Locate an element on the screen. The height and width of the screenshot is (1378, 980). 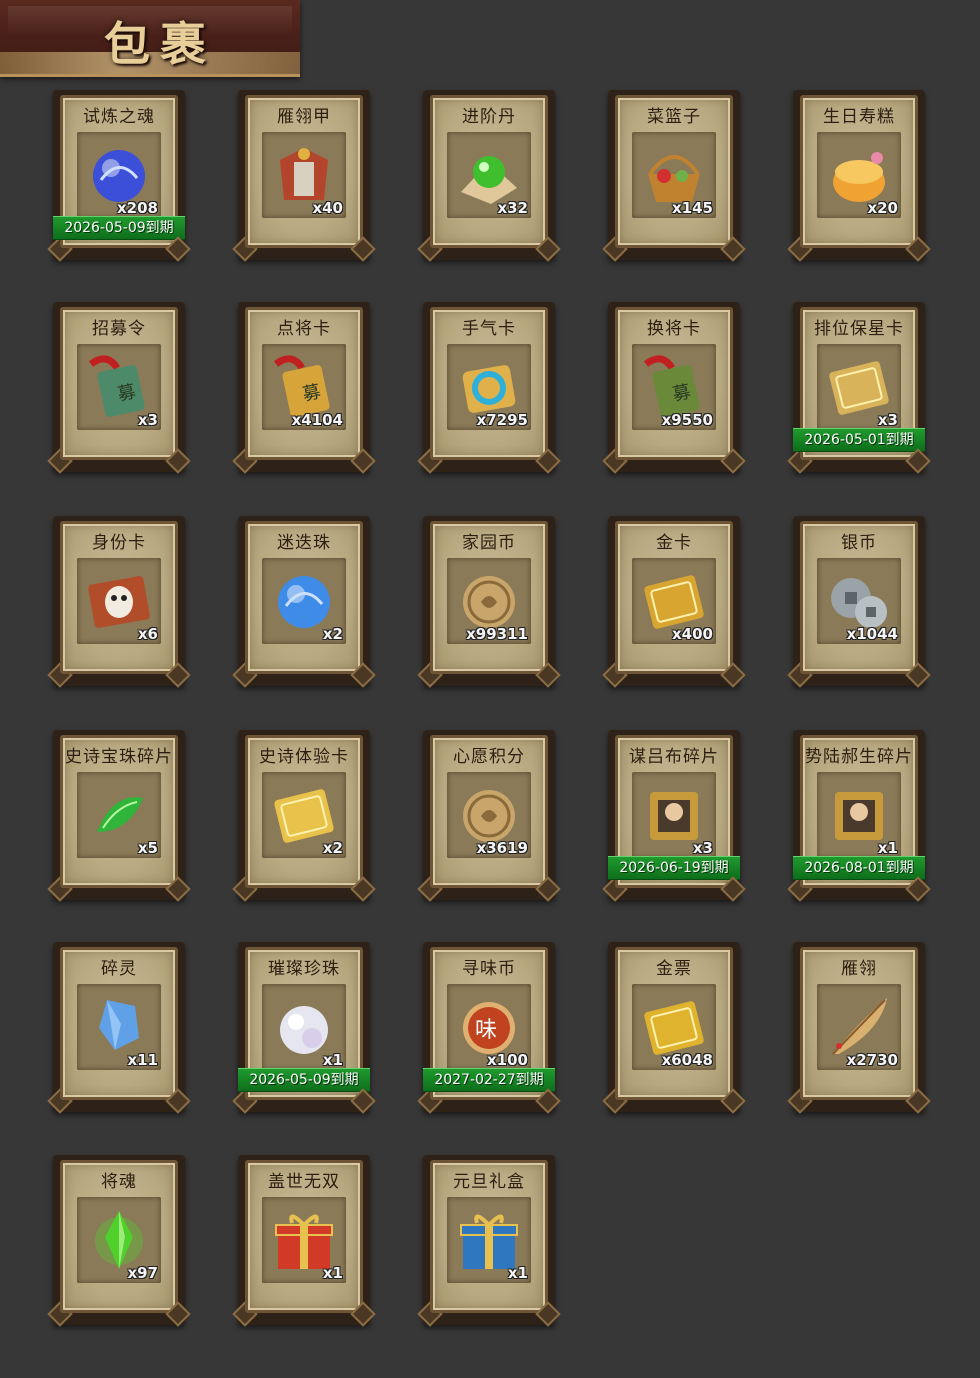
expiry-badge: 2027-02-27到期 is located at coordinates (489, 1080).